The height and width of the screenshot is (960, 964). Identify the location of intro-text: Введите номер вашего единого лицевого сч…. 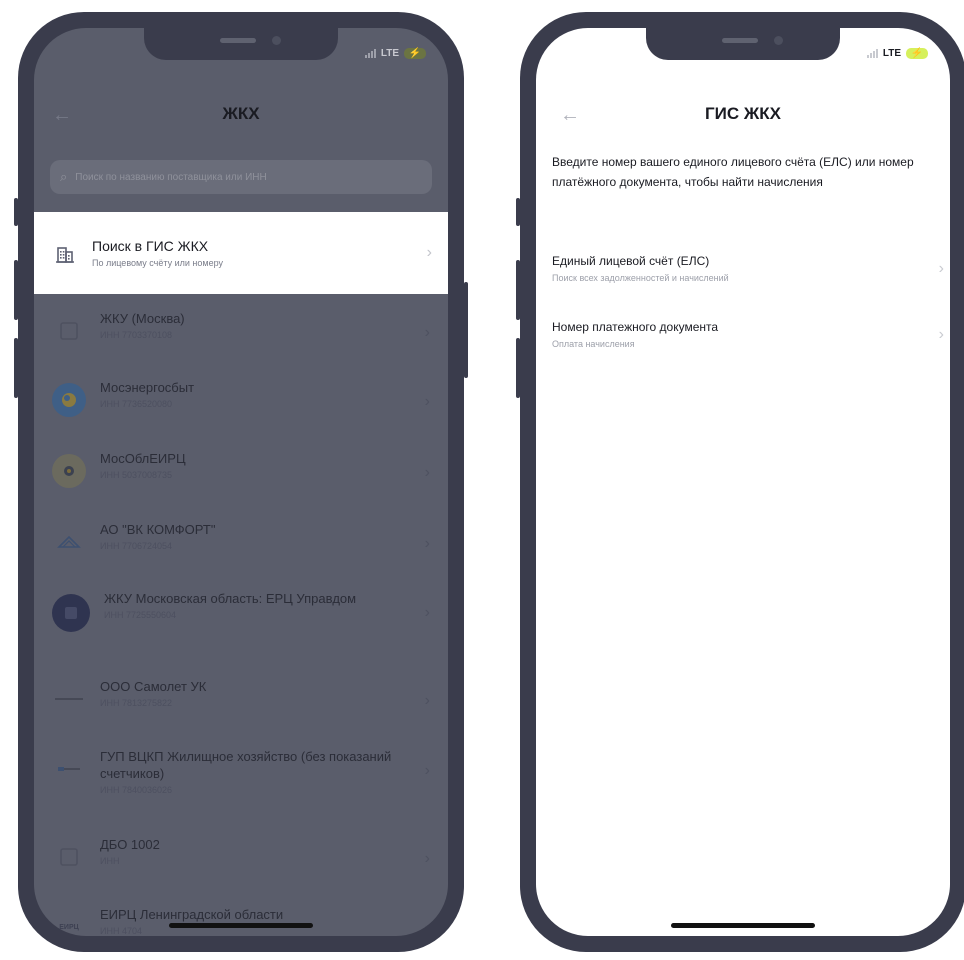
(733, 172).